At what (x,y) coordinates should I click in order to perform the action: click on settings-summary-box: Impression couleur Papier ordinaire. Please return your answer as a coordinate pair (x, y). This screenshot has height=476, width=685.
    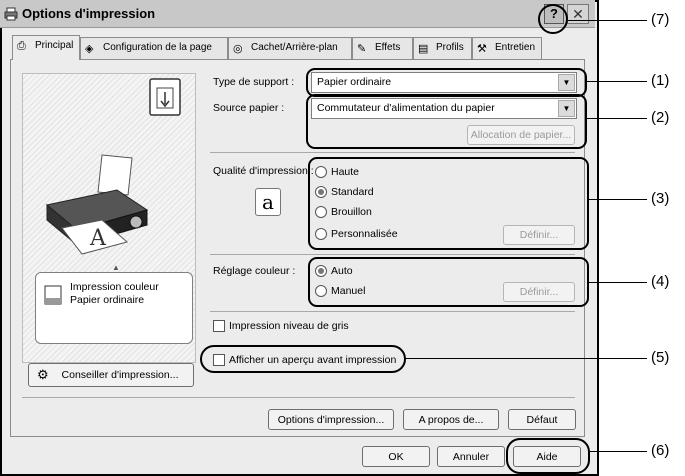
    Looking at the image, I should click on (114, 308).